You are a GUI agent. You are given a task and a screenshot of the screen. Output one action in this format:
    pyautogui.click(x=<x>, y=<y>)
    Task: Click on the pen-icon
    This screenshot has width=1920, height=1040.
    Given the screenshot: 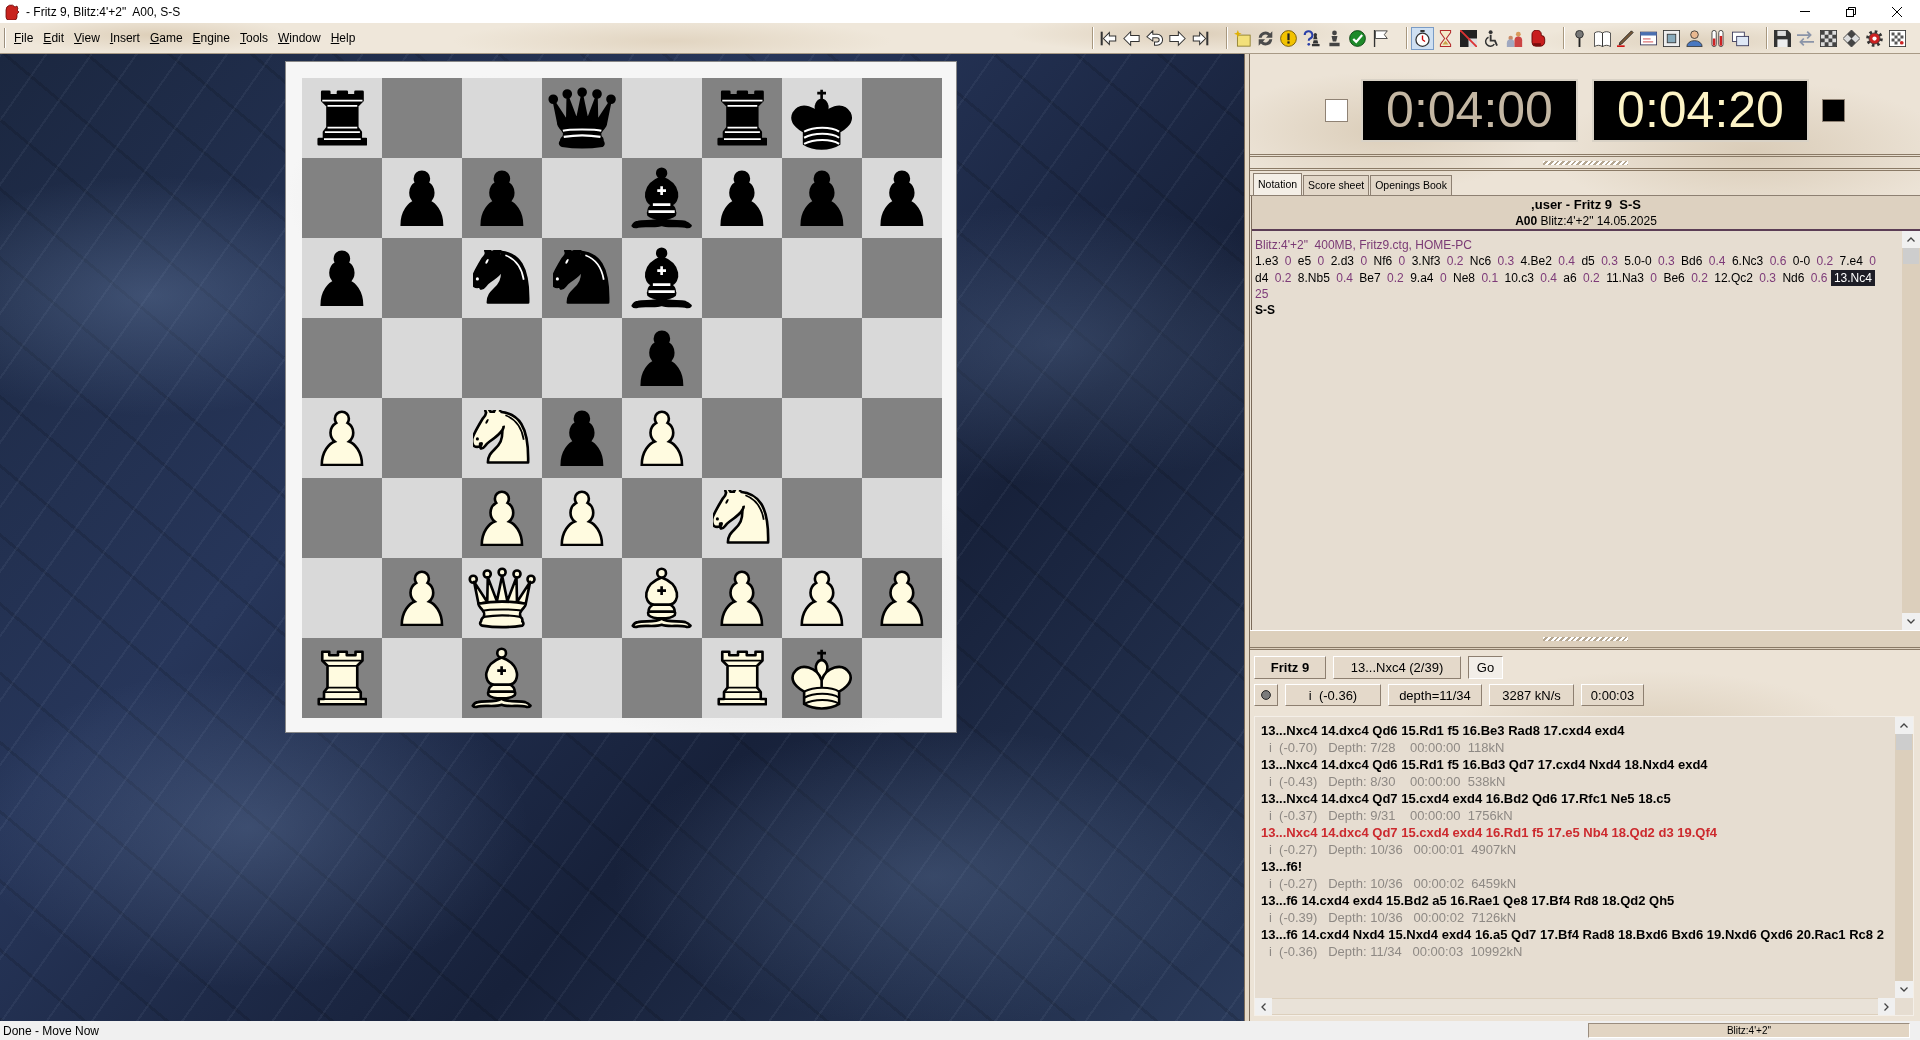 What is the action you would take?
    pyautogui.click(x=1625, y=38)
    